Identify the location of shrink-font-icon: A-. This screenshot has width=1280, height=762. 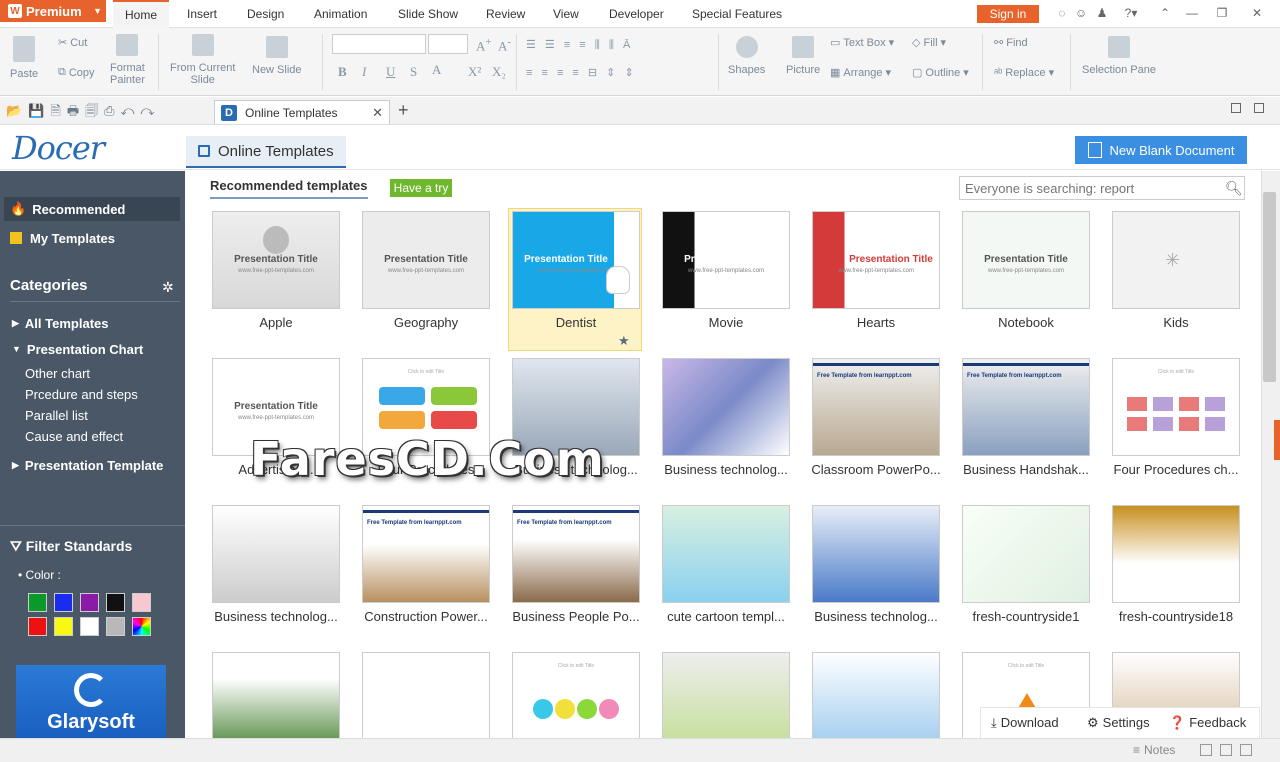
(504, 45).